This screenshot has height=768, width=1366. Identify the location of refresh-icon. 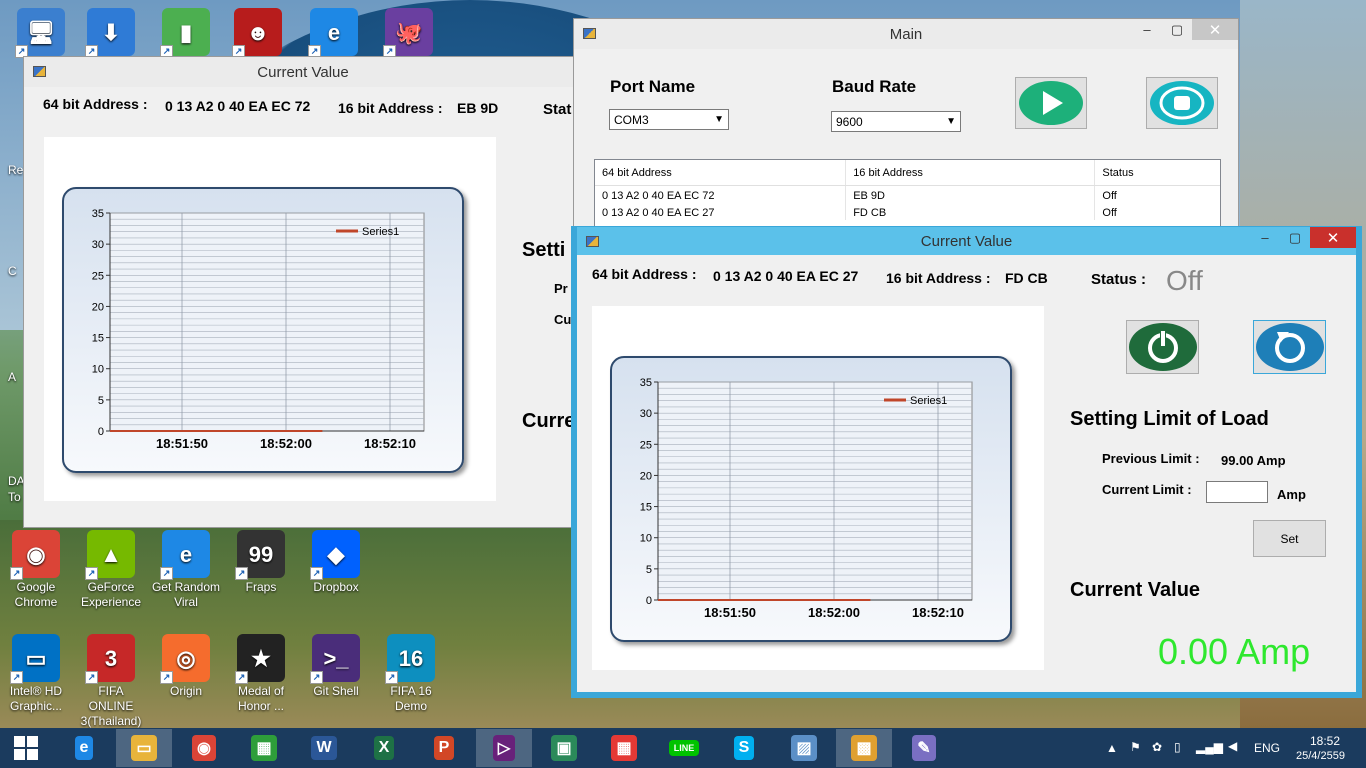
(1289, 347).